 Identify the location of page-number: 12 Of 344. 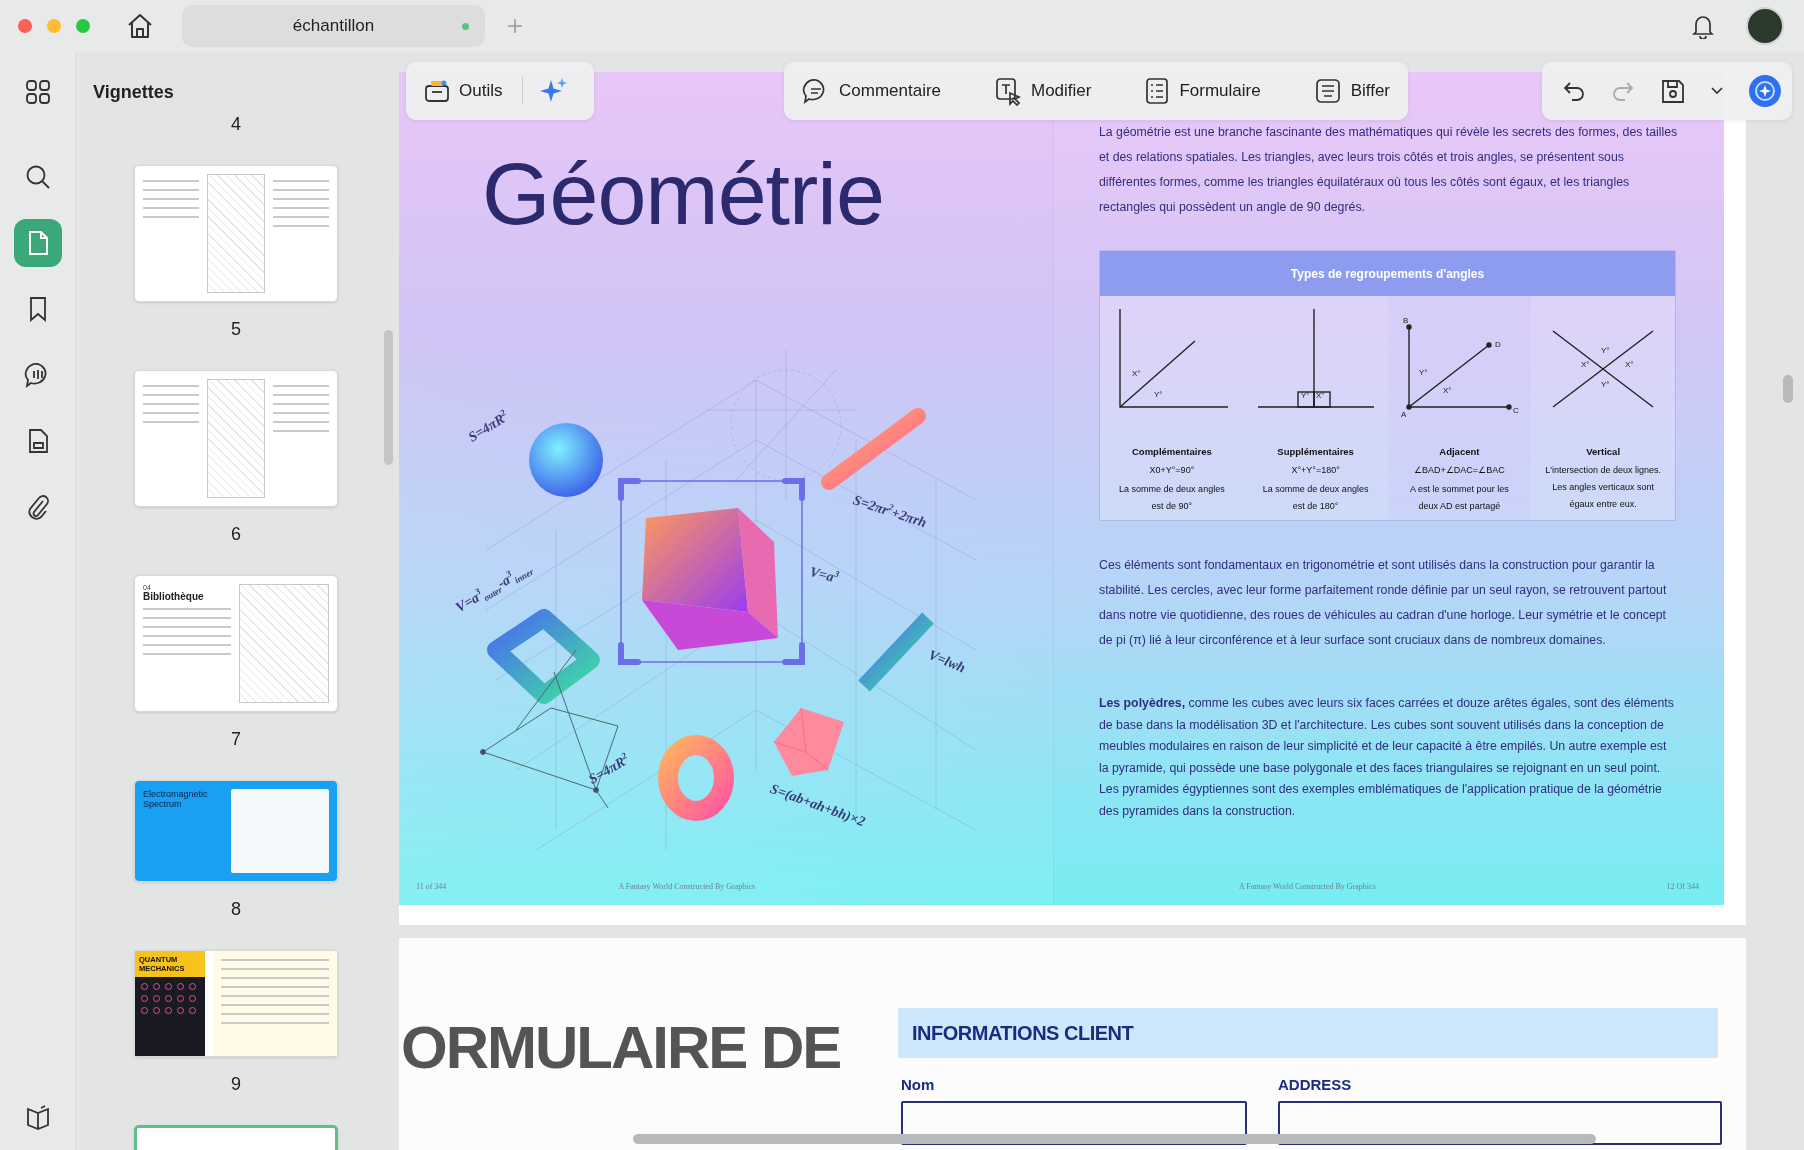
(1682, 886).